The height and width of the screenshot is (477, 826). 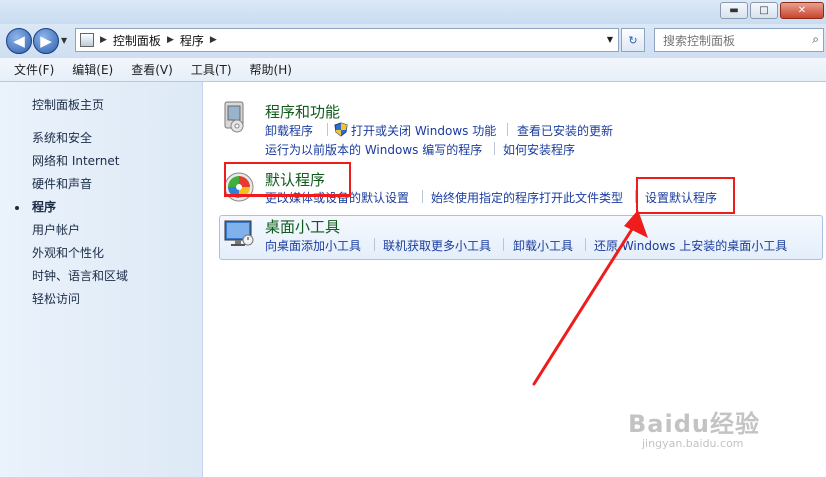 I want to click on sidebar-item-appearance: 外观和个性化, so click(x=68, y=252).